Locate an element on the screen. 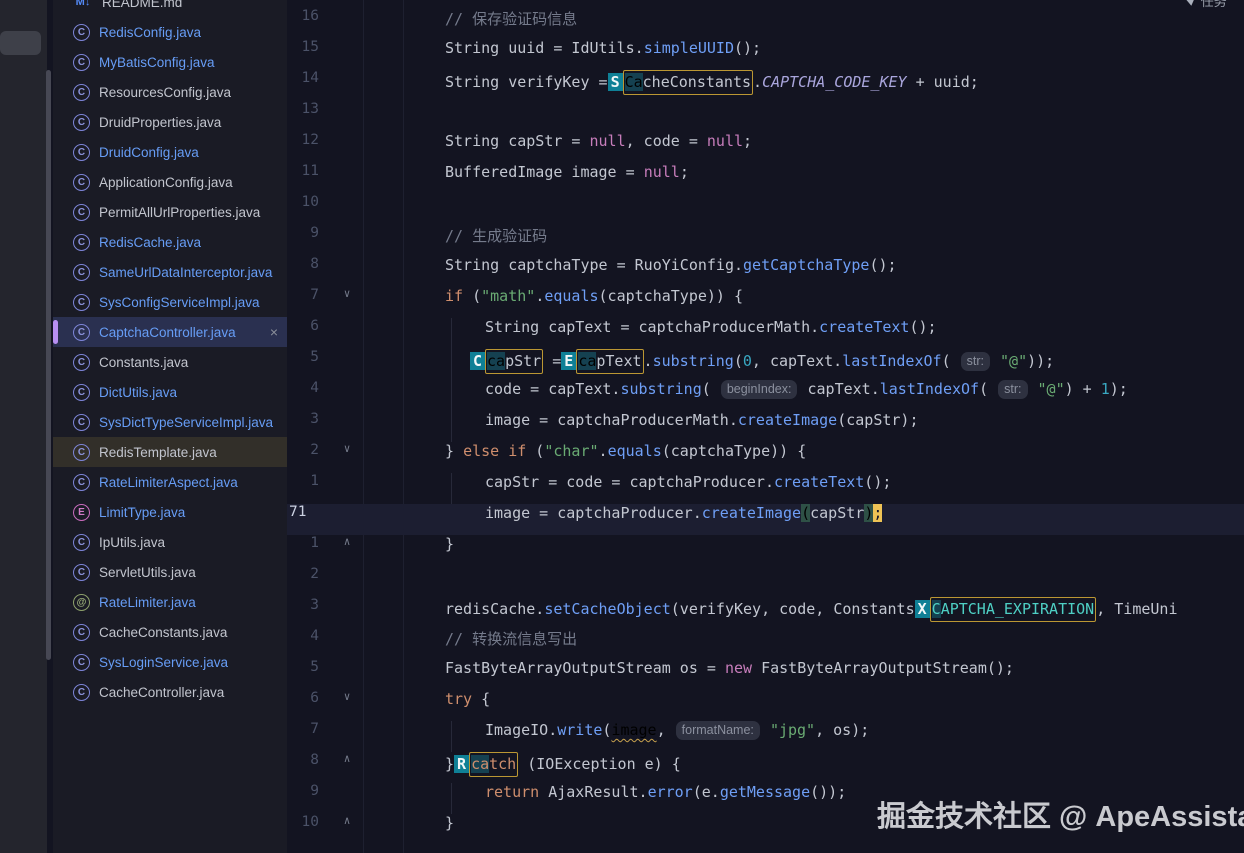 This screenshot has width=1244, height=853. file-row: C ResourcesConfig.java is located at coordinates (170, 92).